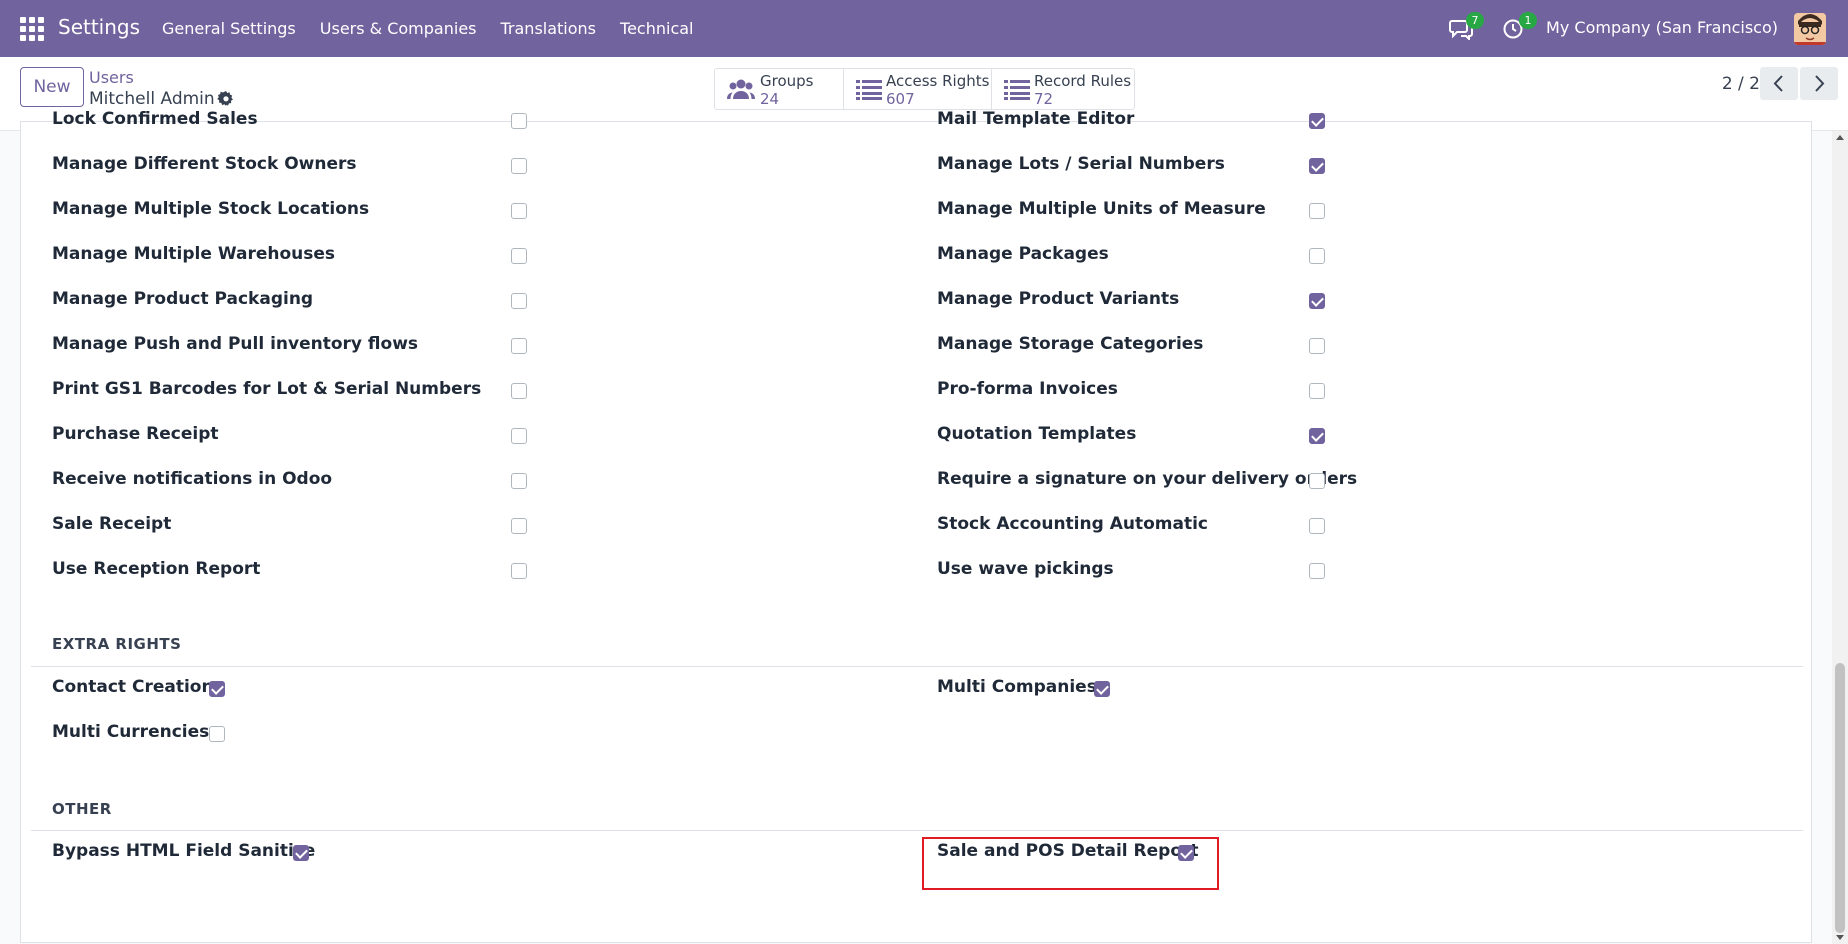 The height and width of the screenshot is (944, 1848). What do you see at coordinates (1317, 391) in the screenshot?
I see `pro-forma-invoices-checkbox` at bounding box center [1317, 391].